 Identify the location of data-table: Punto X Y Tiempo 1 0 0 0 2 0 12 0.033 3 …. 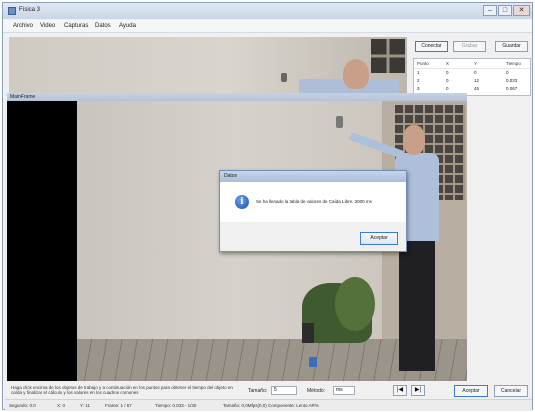
(472, 77).